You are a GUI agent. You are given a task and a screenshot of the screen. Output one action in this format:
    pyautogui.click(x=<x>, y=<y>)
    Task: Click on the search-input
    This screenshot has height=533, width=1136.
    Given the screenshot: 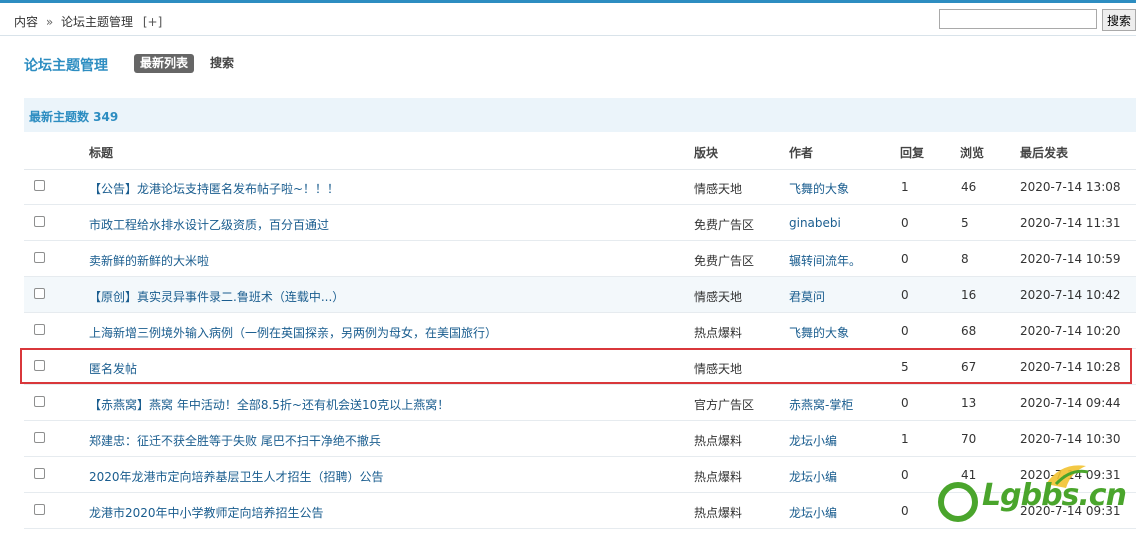 What is the action you would take?
    pyautogui.click(x=1018, y=19)
    